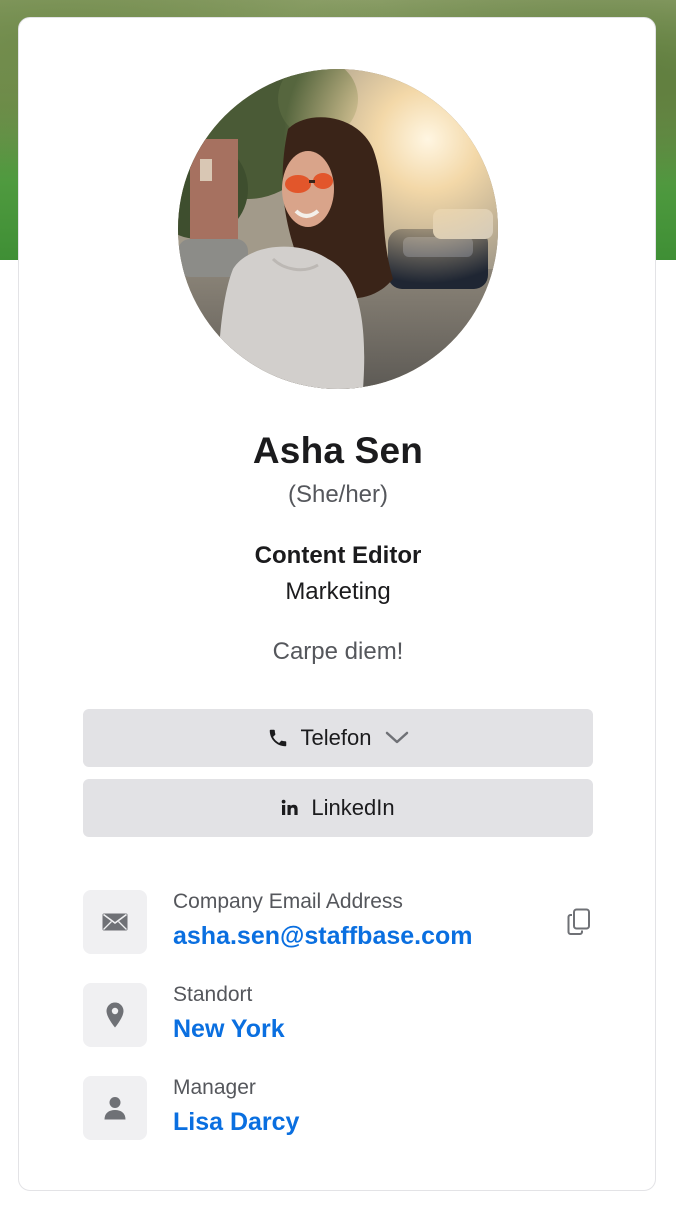  I want to click on manager-link: Lisa Darcy, so click(236, 1122).